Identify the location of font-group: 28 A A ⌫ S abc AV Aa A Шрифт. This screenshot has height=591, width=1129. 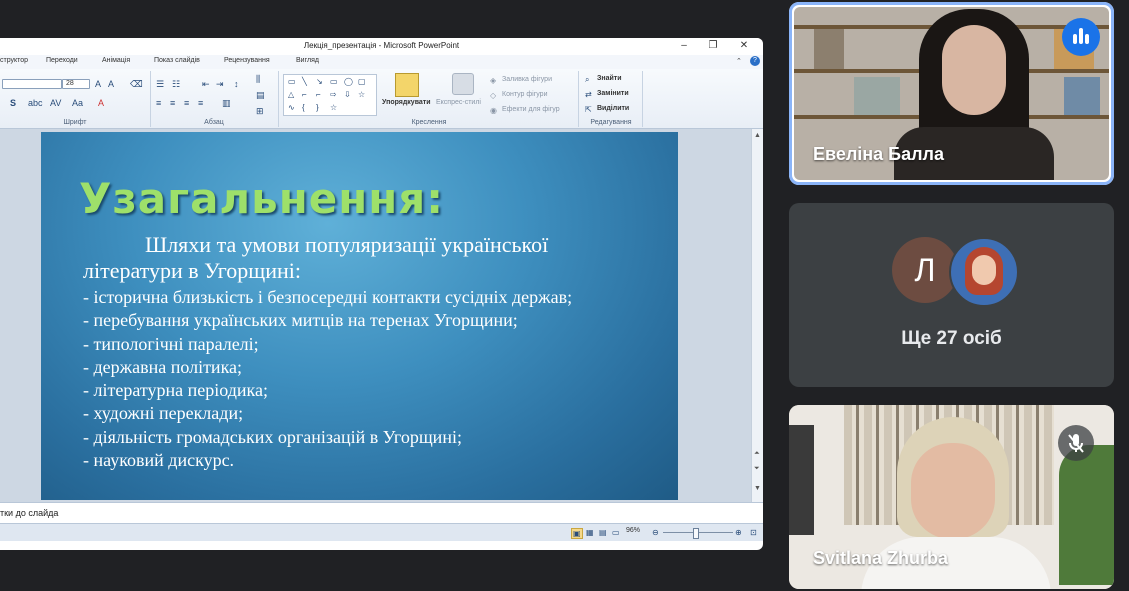
(75, 99).